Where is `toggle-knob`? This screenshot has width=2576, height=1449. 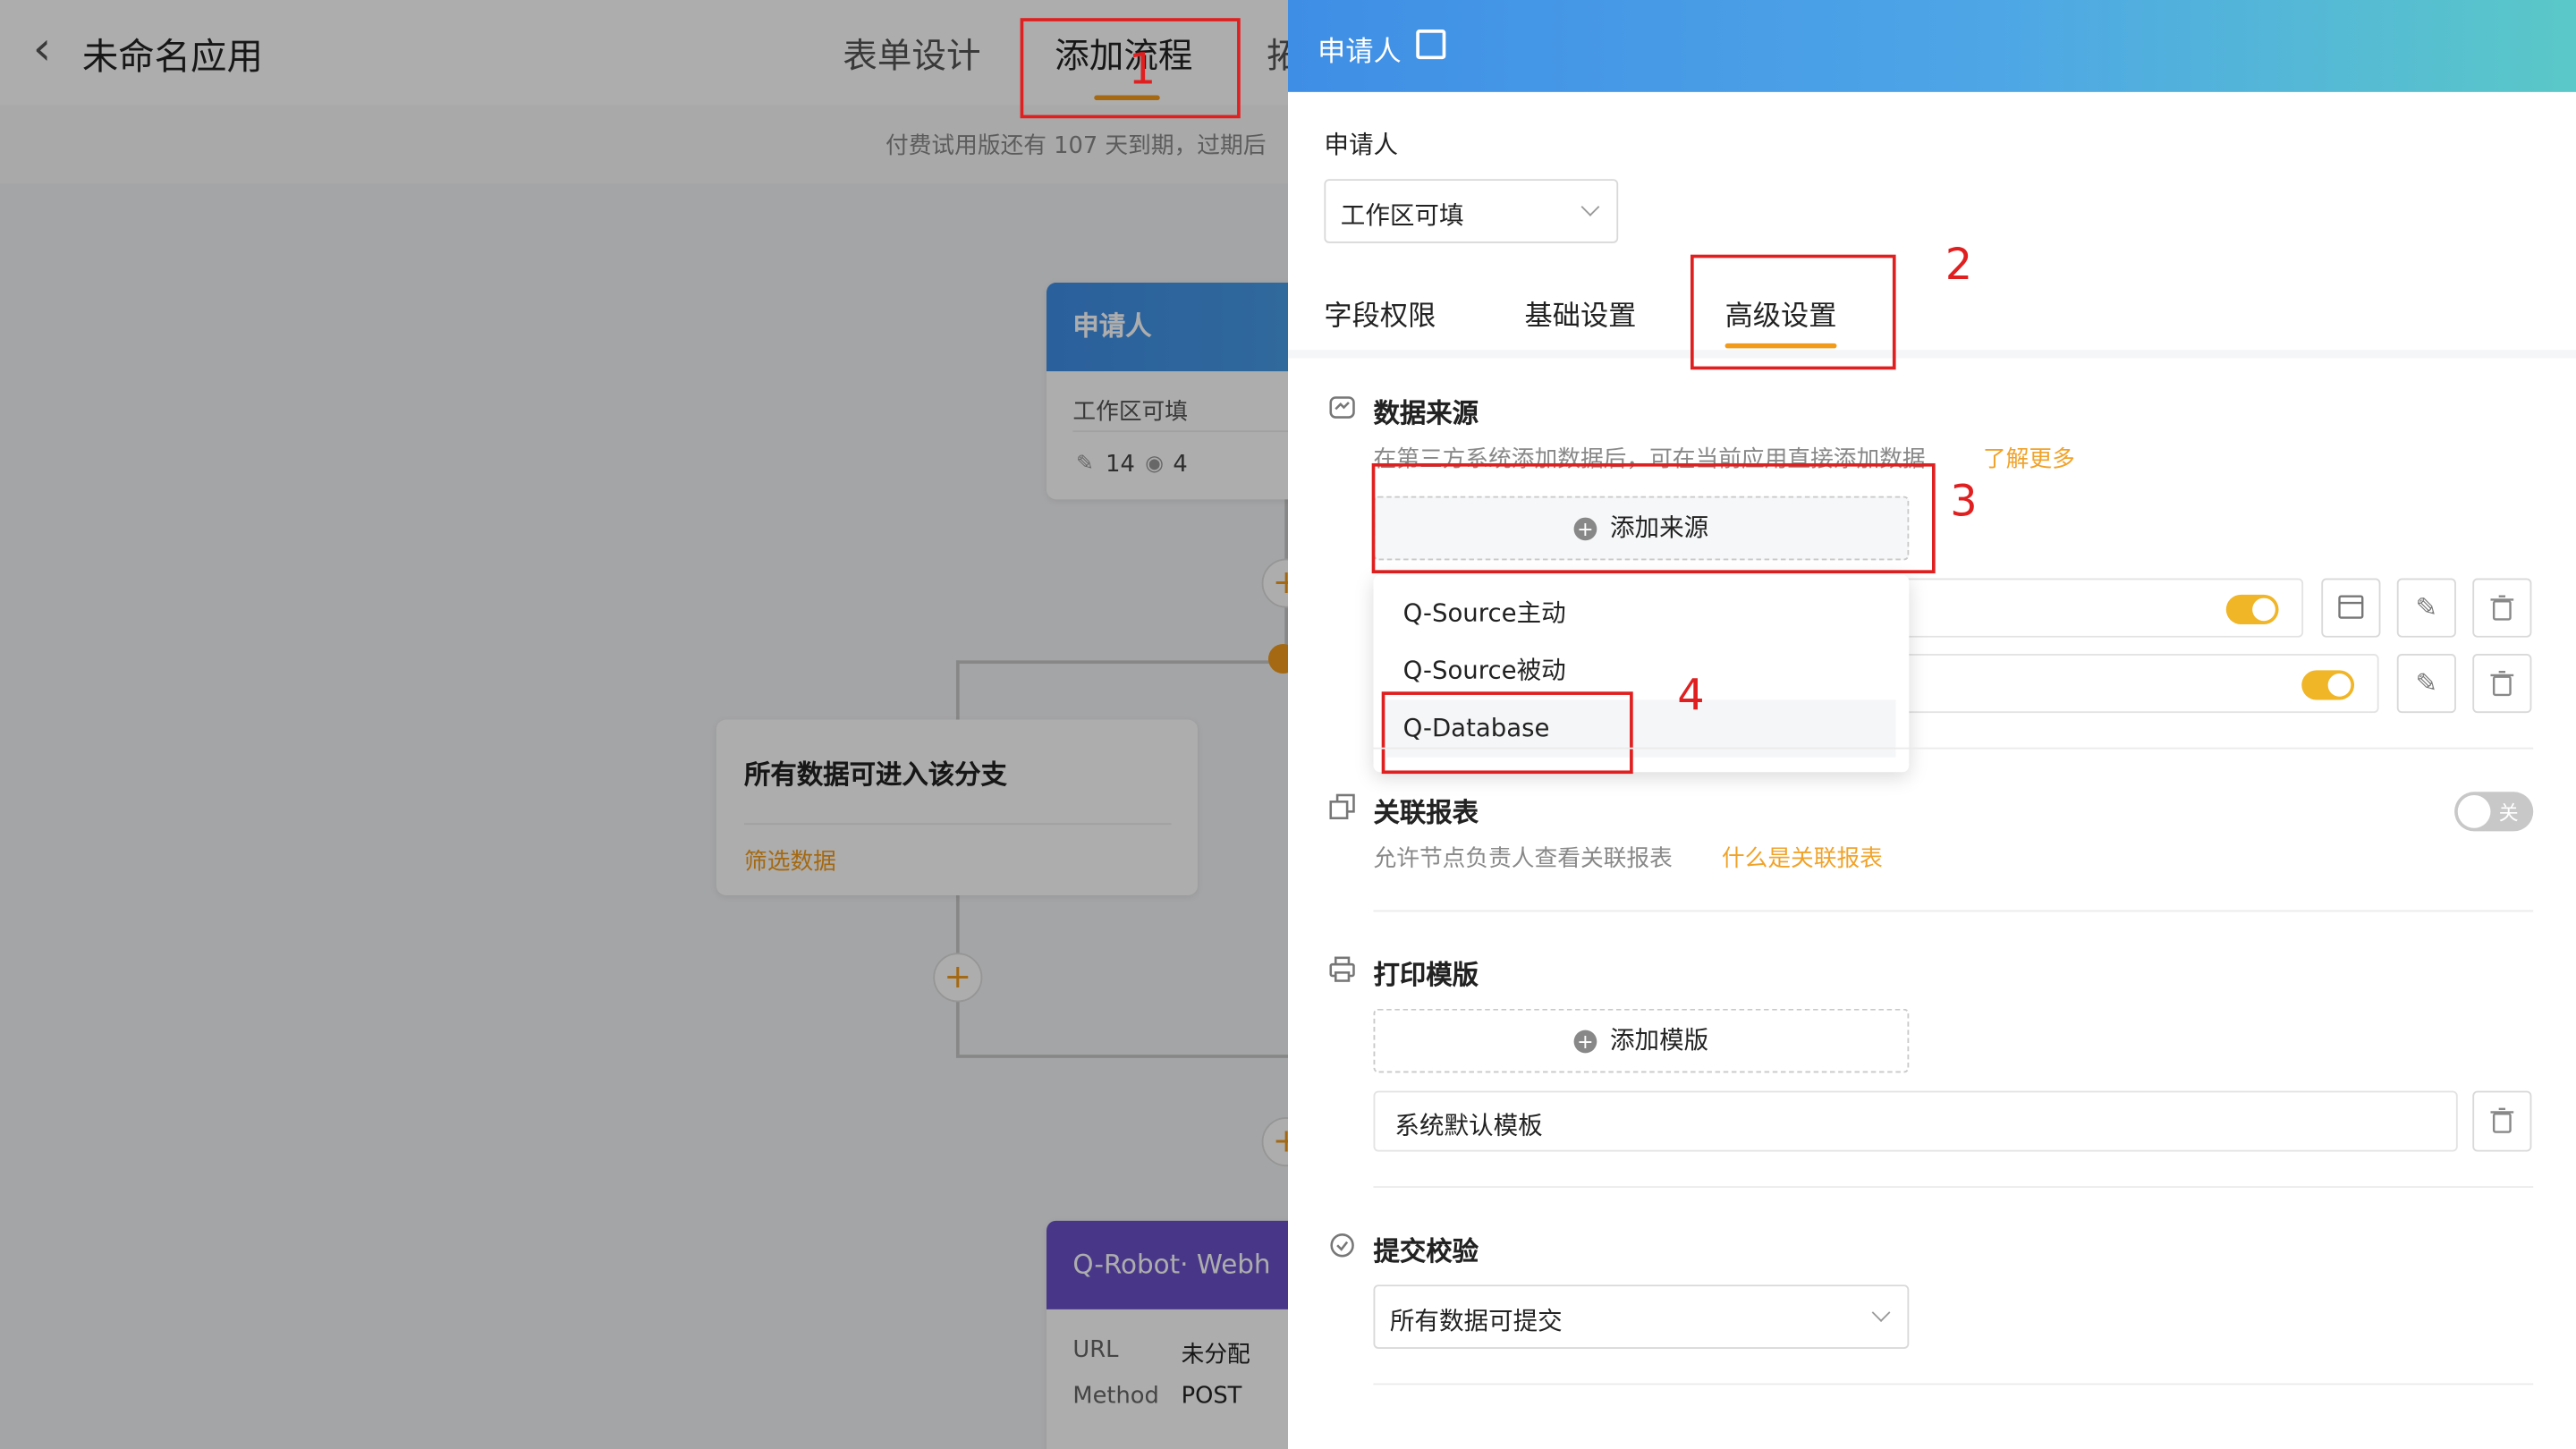
toggle-knob is located at coordinates (2474, 811).